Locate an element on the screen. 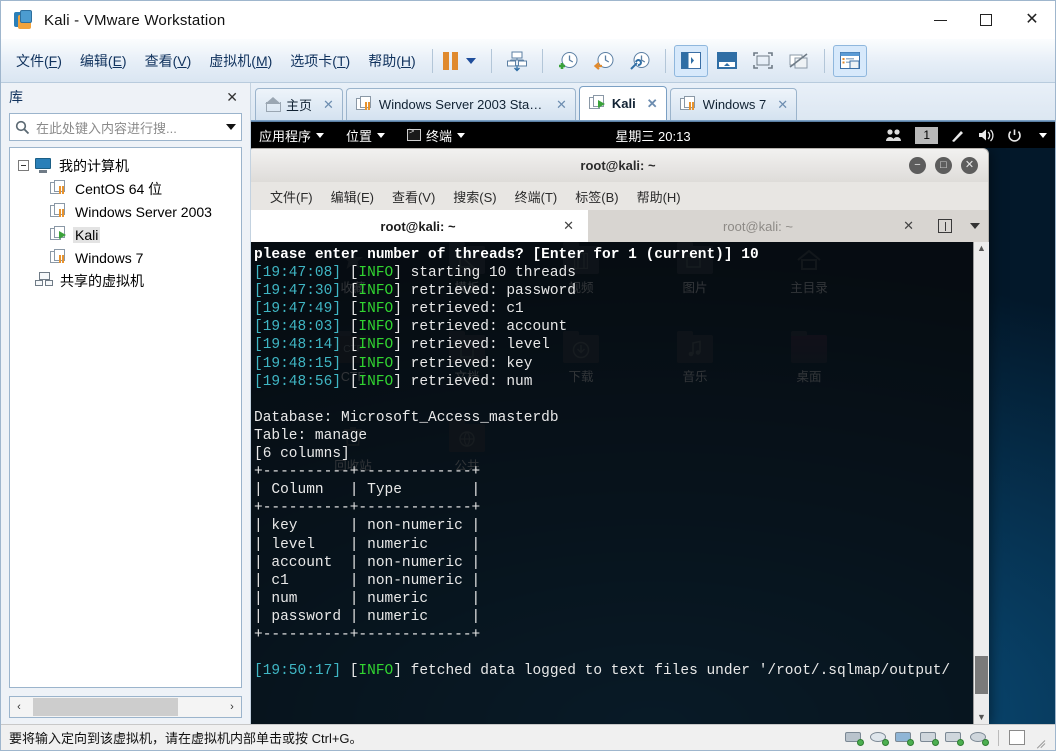  terminal-menu-tabs: 标签(B) is located at coordinates (596, 196).